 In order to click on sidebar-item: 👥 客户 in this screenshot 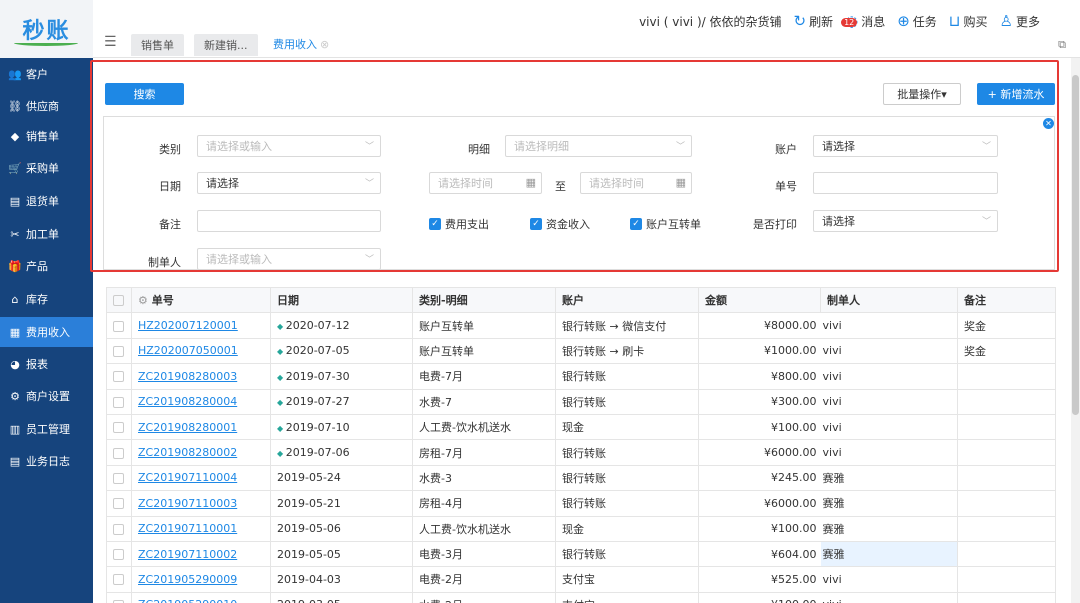, I will do `click(46, 74)`.